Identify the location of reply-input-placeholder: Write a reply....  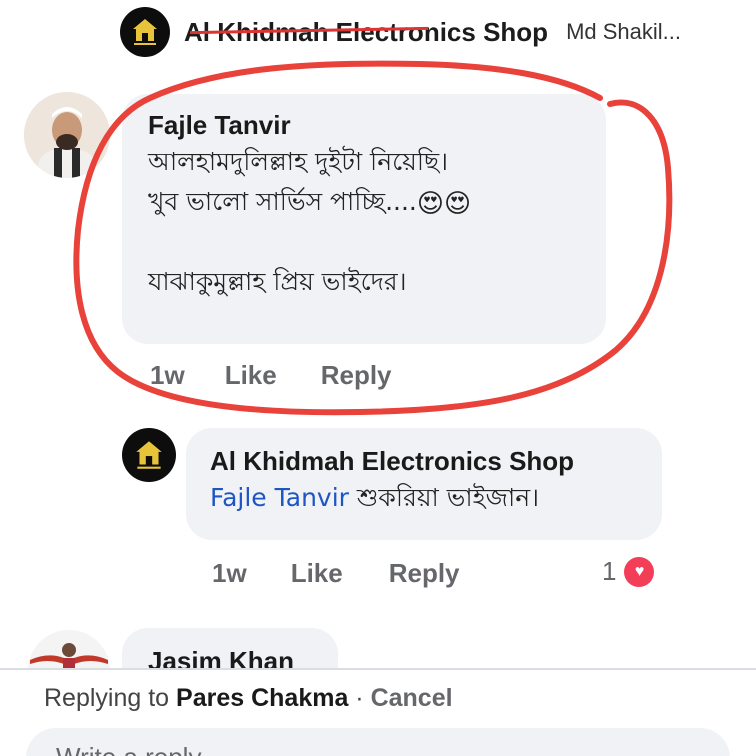
(138, 749).